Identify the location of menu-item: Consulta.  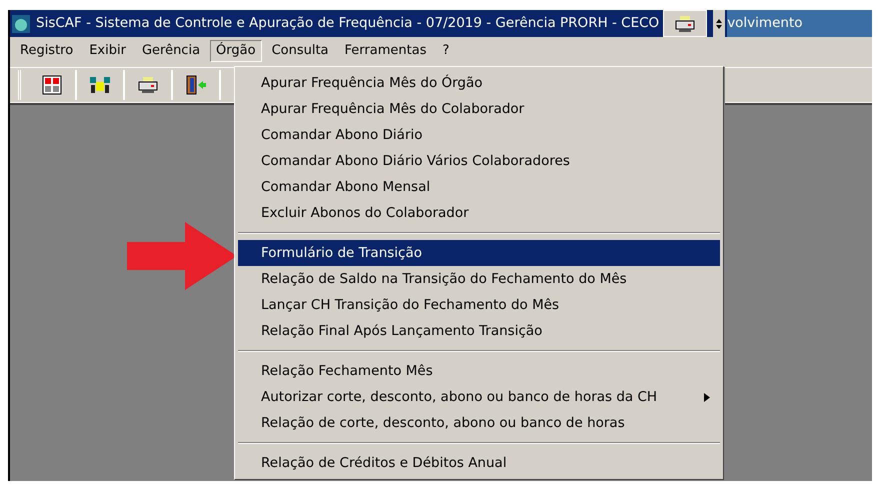
(300, 51).